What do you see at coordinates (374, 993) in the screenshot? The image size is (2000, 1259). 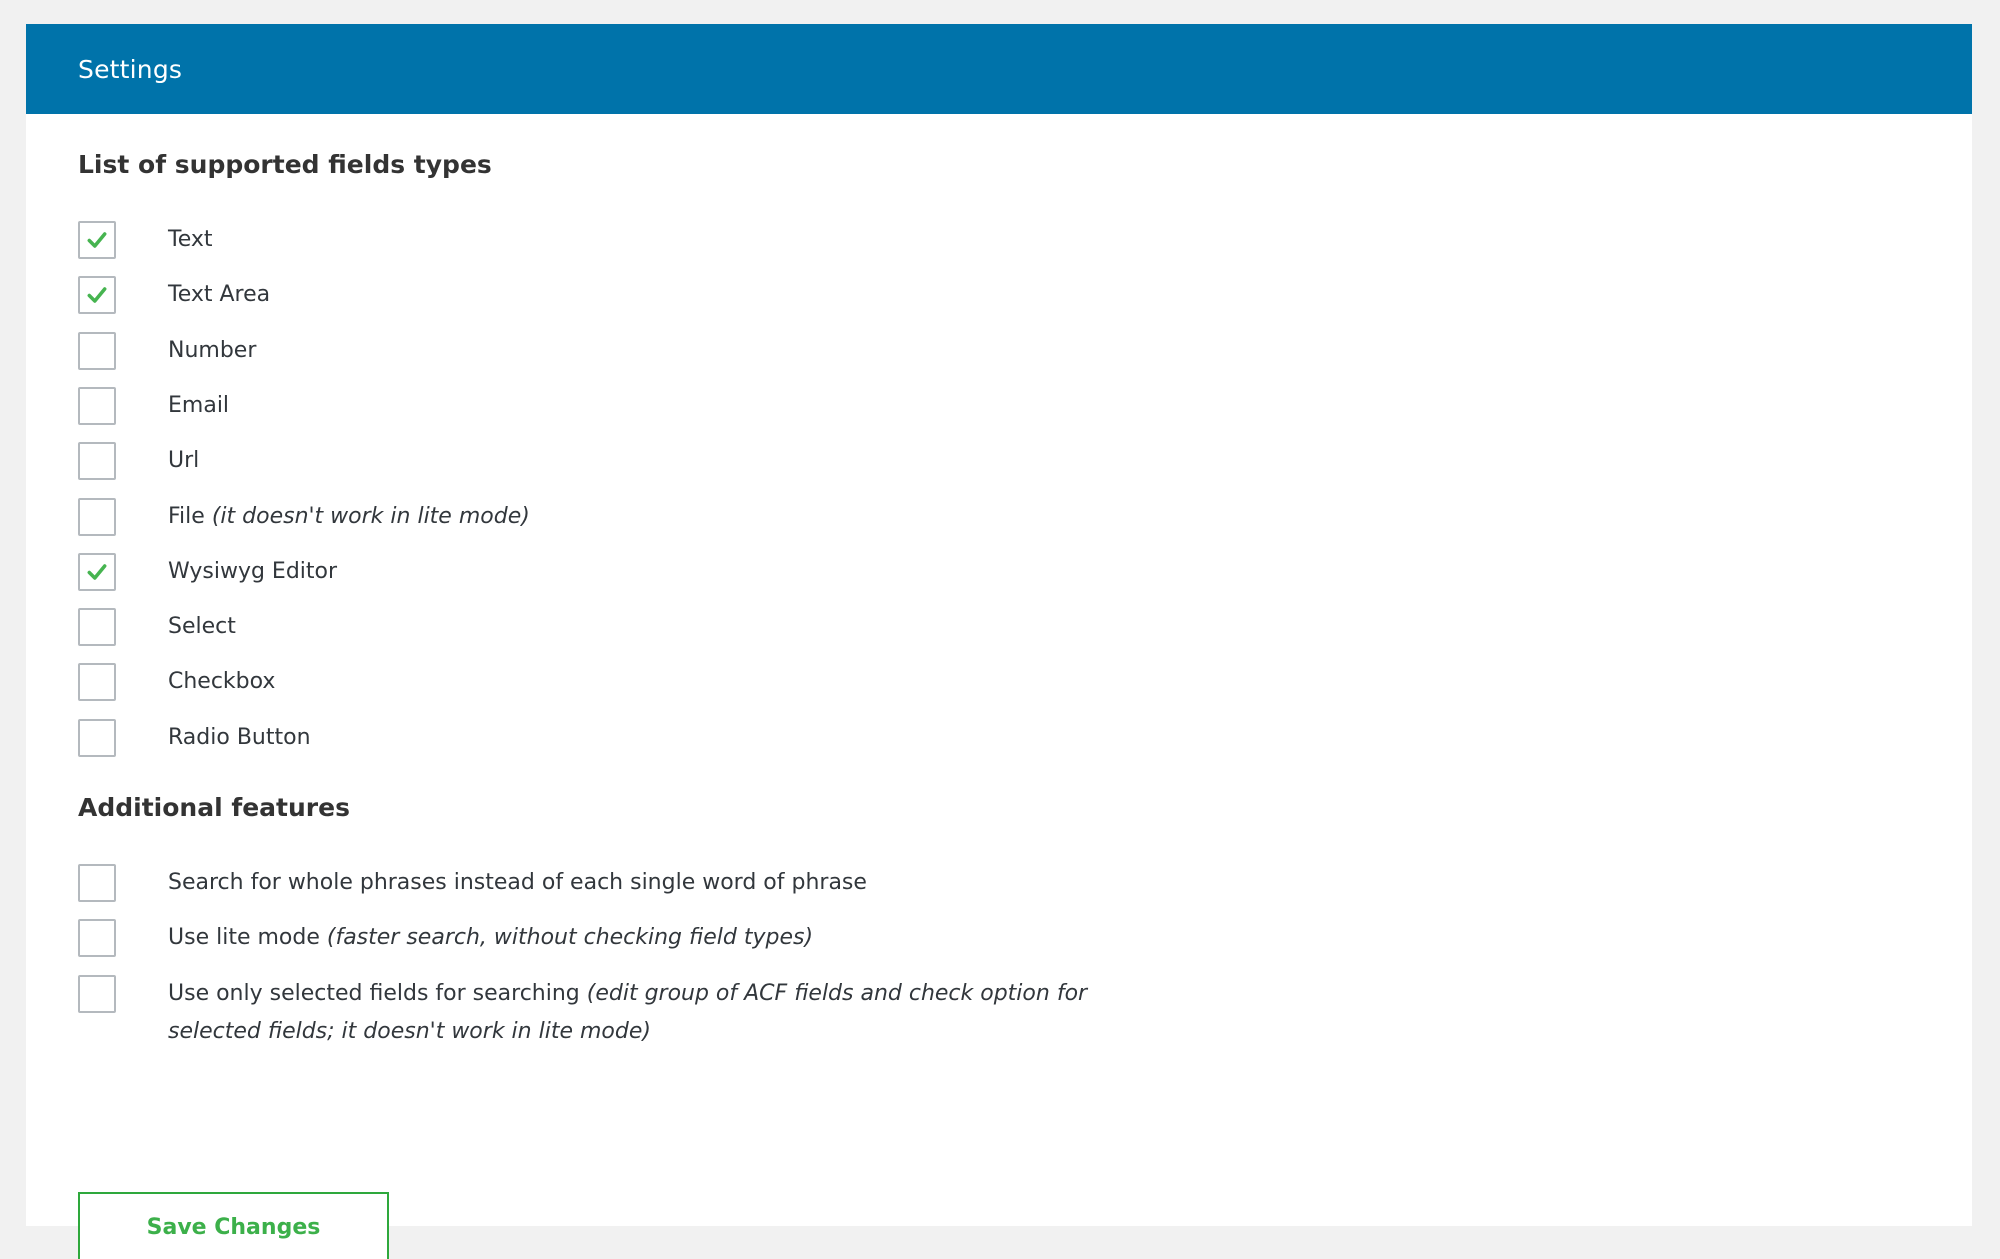 I see `option-label-text: Use only selected fields for searching` at bounding box center [374, 993].